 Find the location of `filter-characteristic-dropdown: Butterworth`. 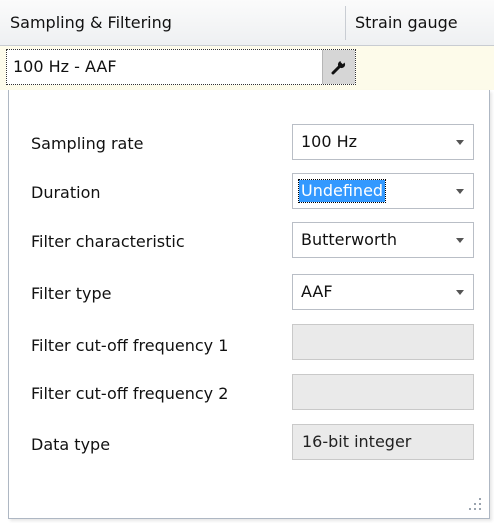

filter-characteristic-dropdown: Butterworth is located at coordinates (383, 240).